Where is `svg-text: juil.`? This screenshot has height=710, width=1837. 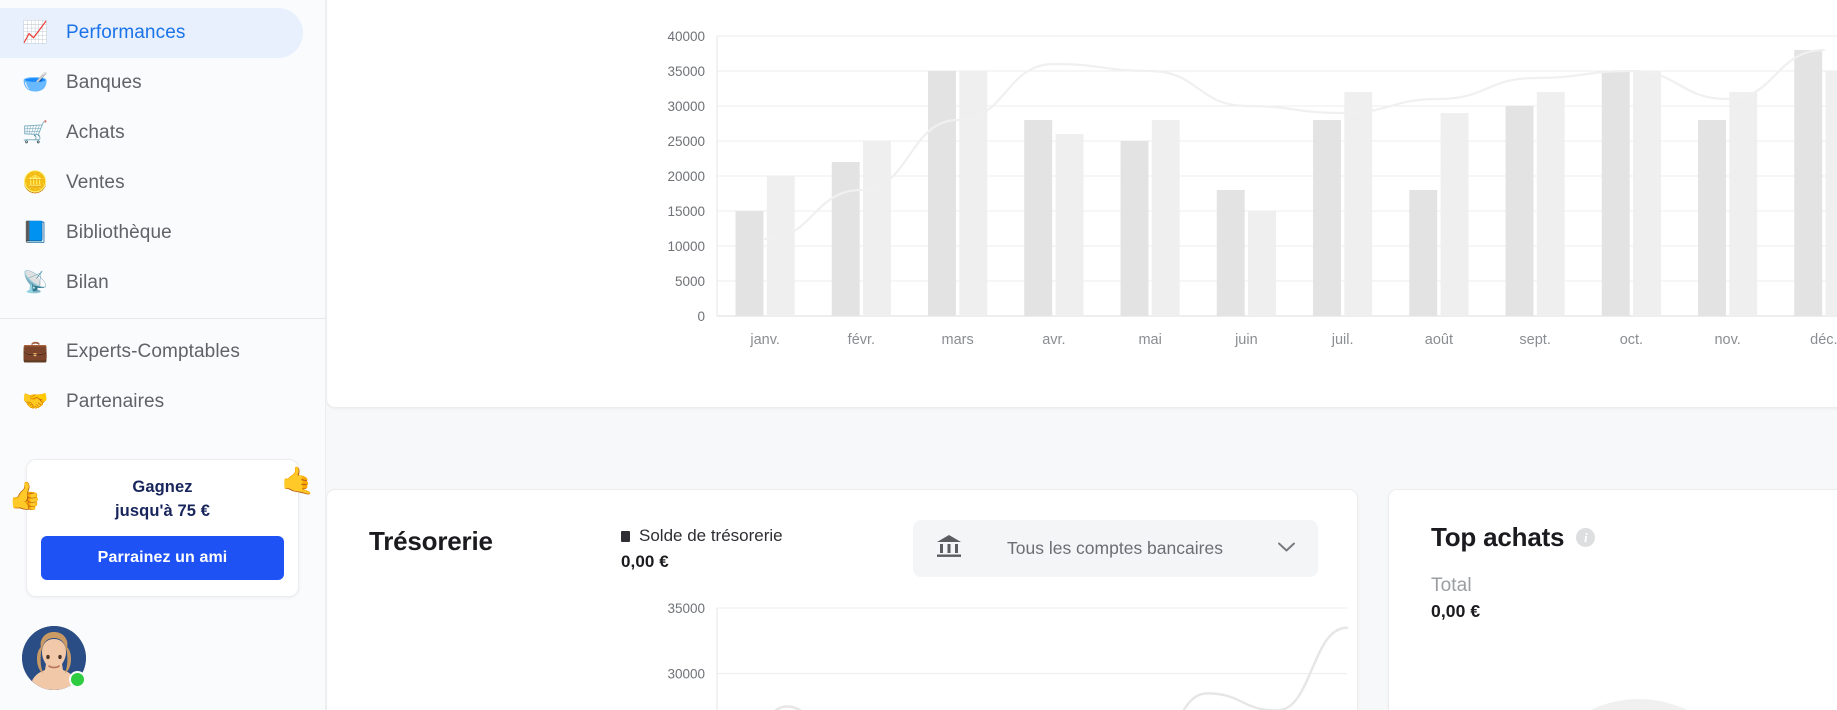 svg-text: juil. is located at coordinates (1342, 340).